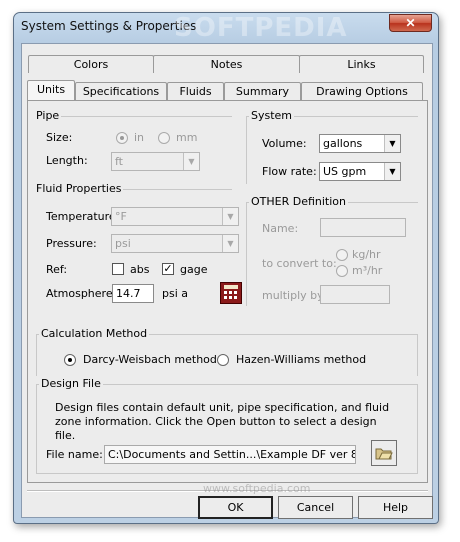 The image size is (460, 542). I want to click on volume-label: Volume:, so click(284, 143).